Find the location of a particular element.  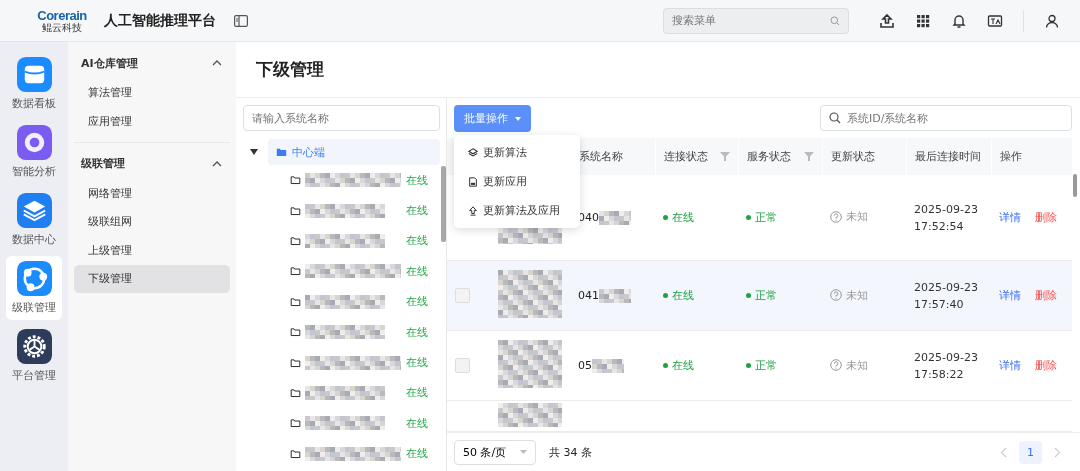

bell-icon is located at coordinates (959, 20).